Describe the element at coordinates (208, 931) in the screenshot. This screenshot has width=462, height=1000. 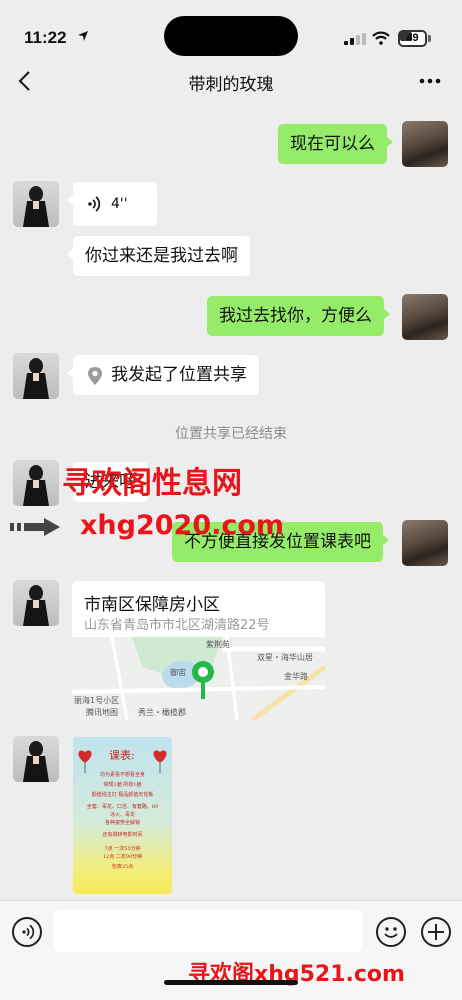
I see `message-input` at that location.